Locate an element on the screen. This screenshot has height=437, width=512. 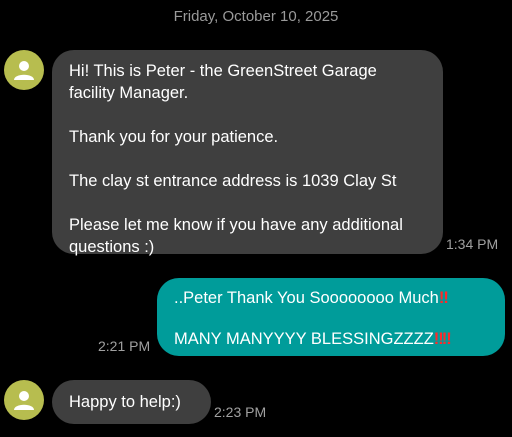
message-timestamp: 1:34 PM is located at coordinates (472, 244).